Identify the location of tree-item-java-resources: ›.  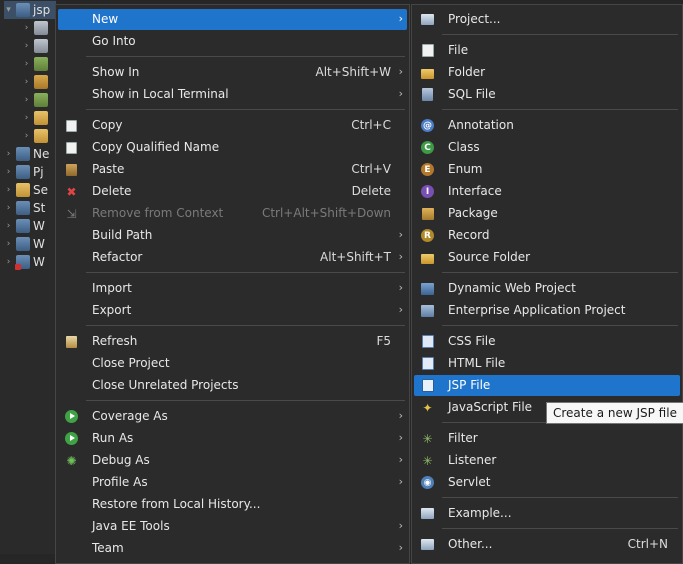
(35, 64).